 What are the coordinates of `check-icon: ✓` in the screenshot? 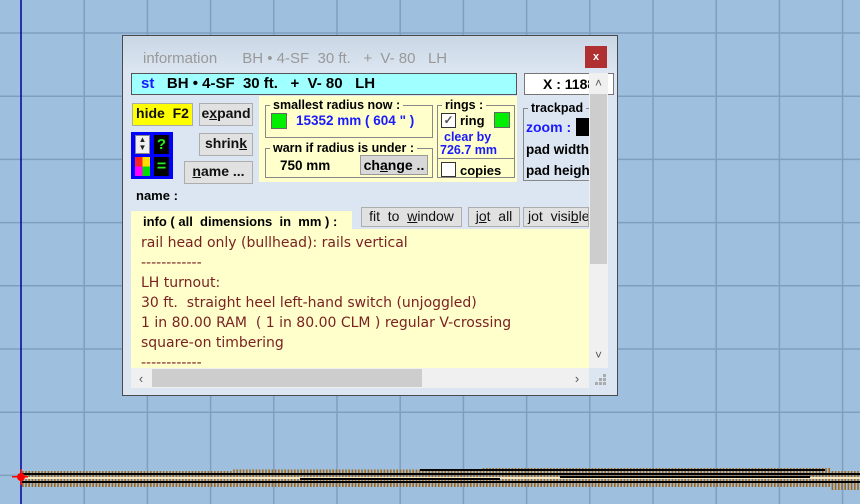 It's located at (448, 120).